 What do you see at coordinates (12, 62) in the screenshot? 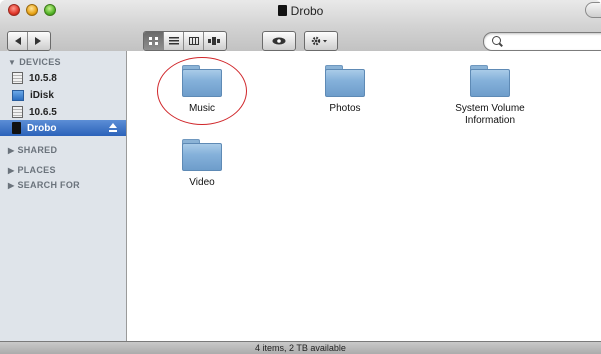
I see `disclosure-open-icon: ▼` at bounding box center [12, 62].